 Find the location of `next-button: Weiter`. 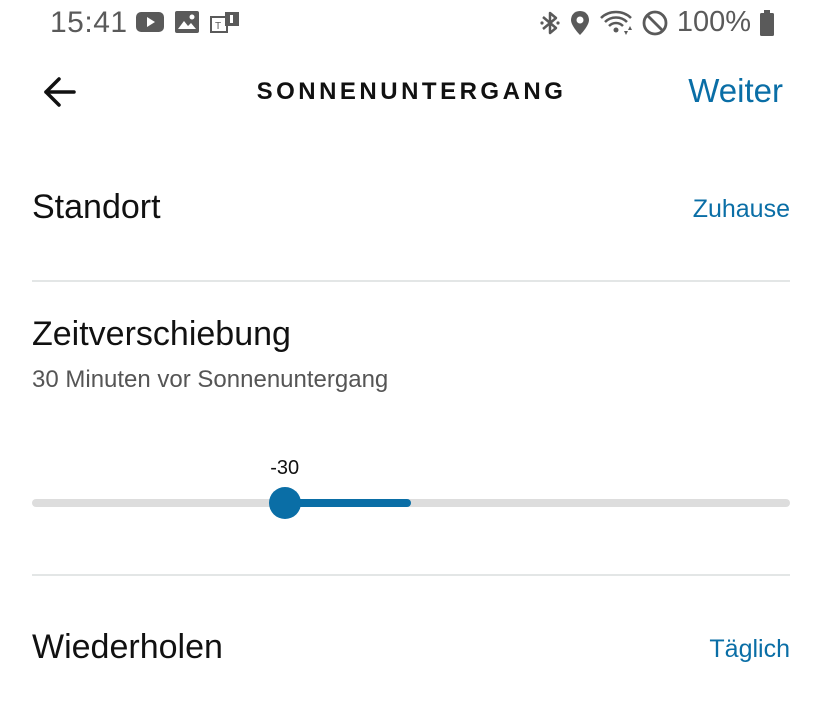

next-button: Weiter is located at coordinates (735, 91).